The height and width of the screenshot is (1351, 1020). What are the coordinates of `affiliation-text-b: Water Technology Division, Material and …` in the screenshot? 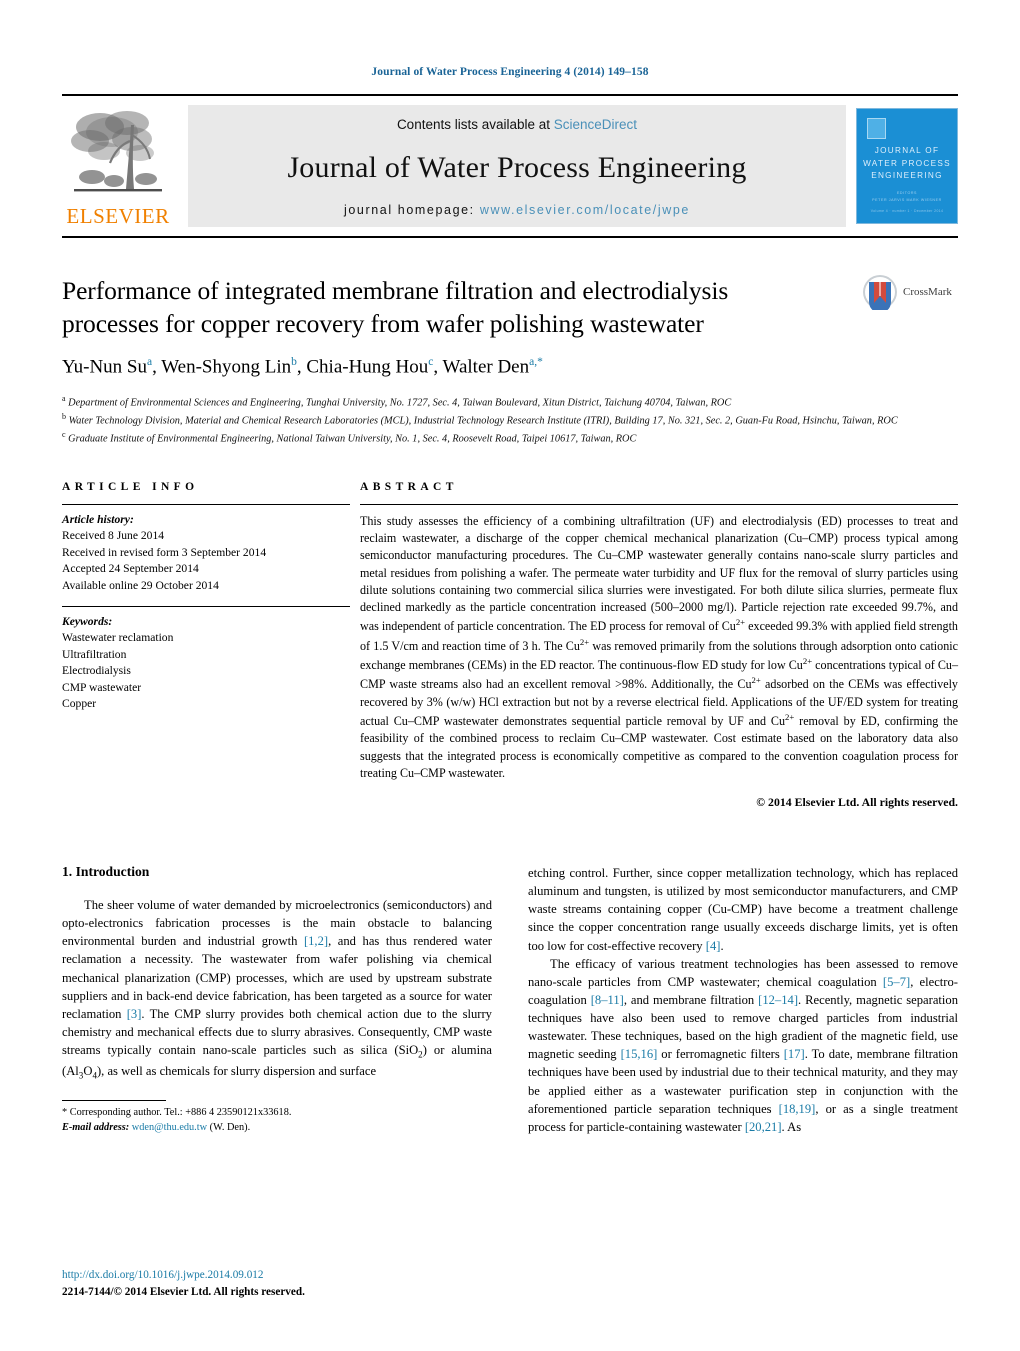 It's located at (483, 421).